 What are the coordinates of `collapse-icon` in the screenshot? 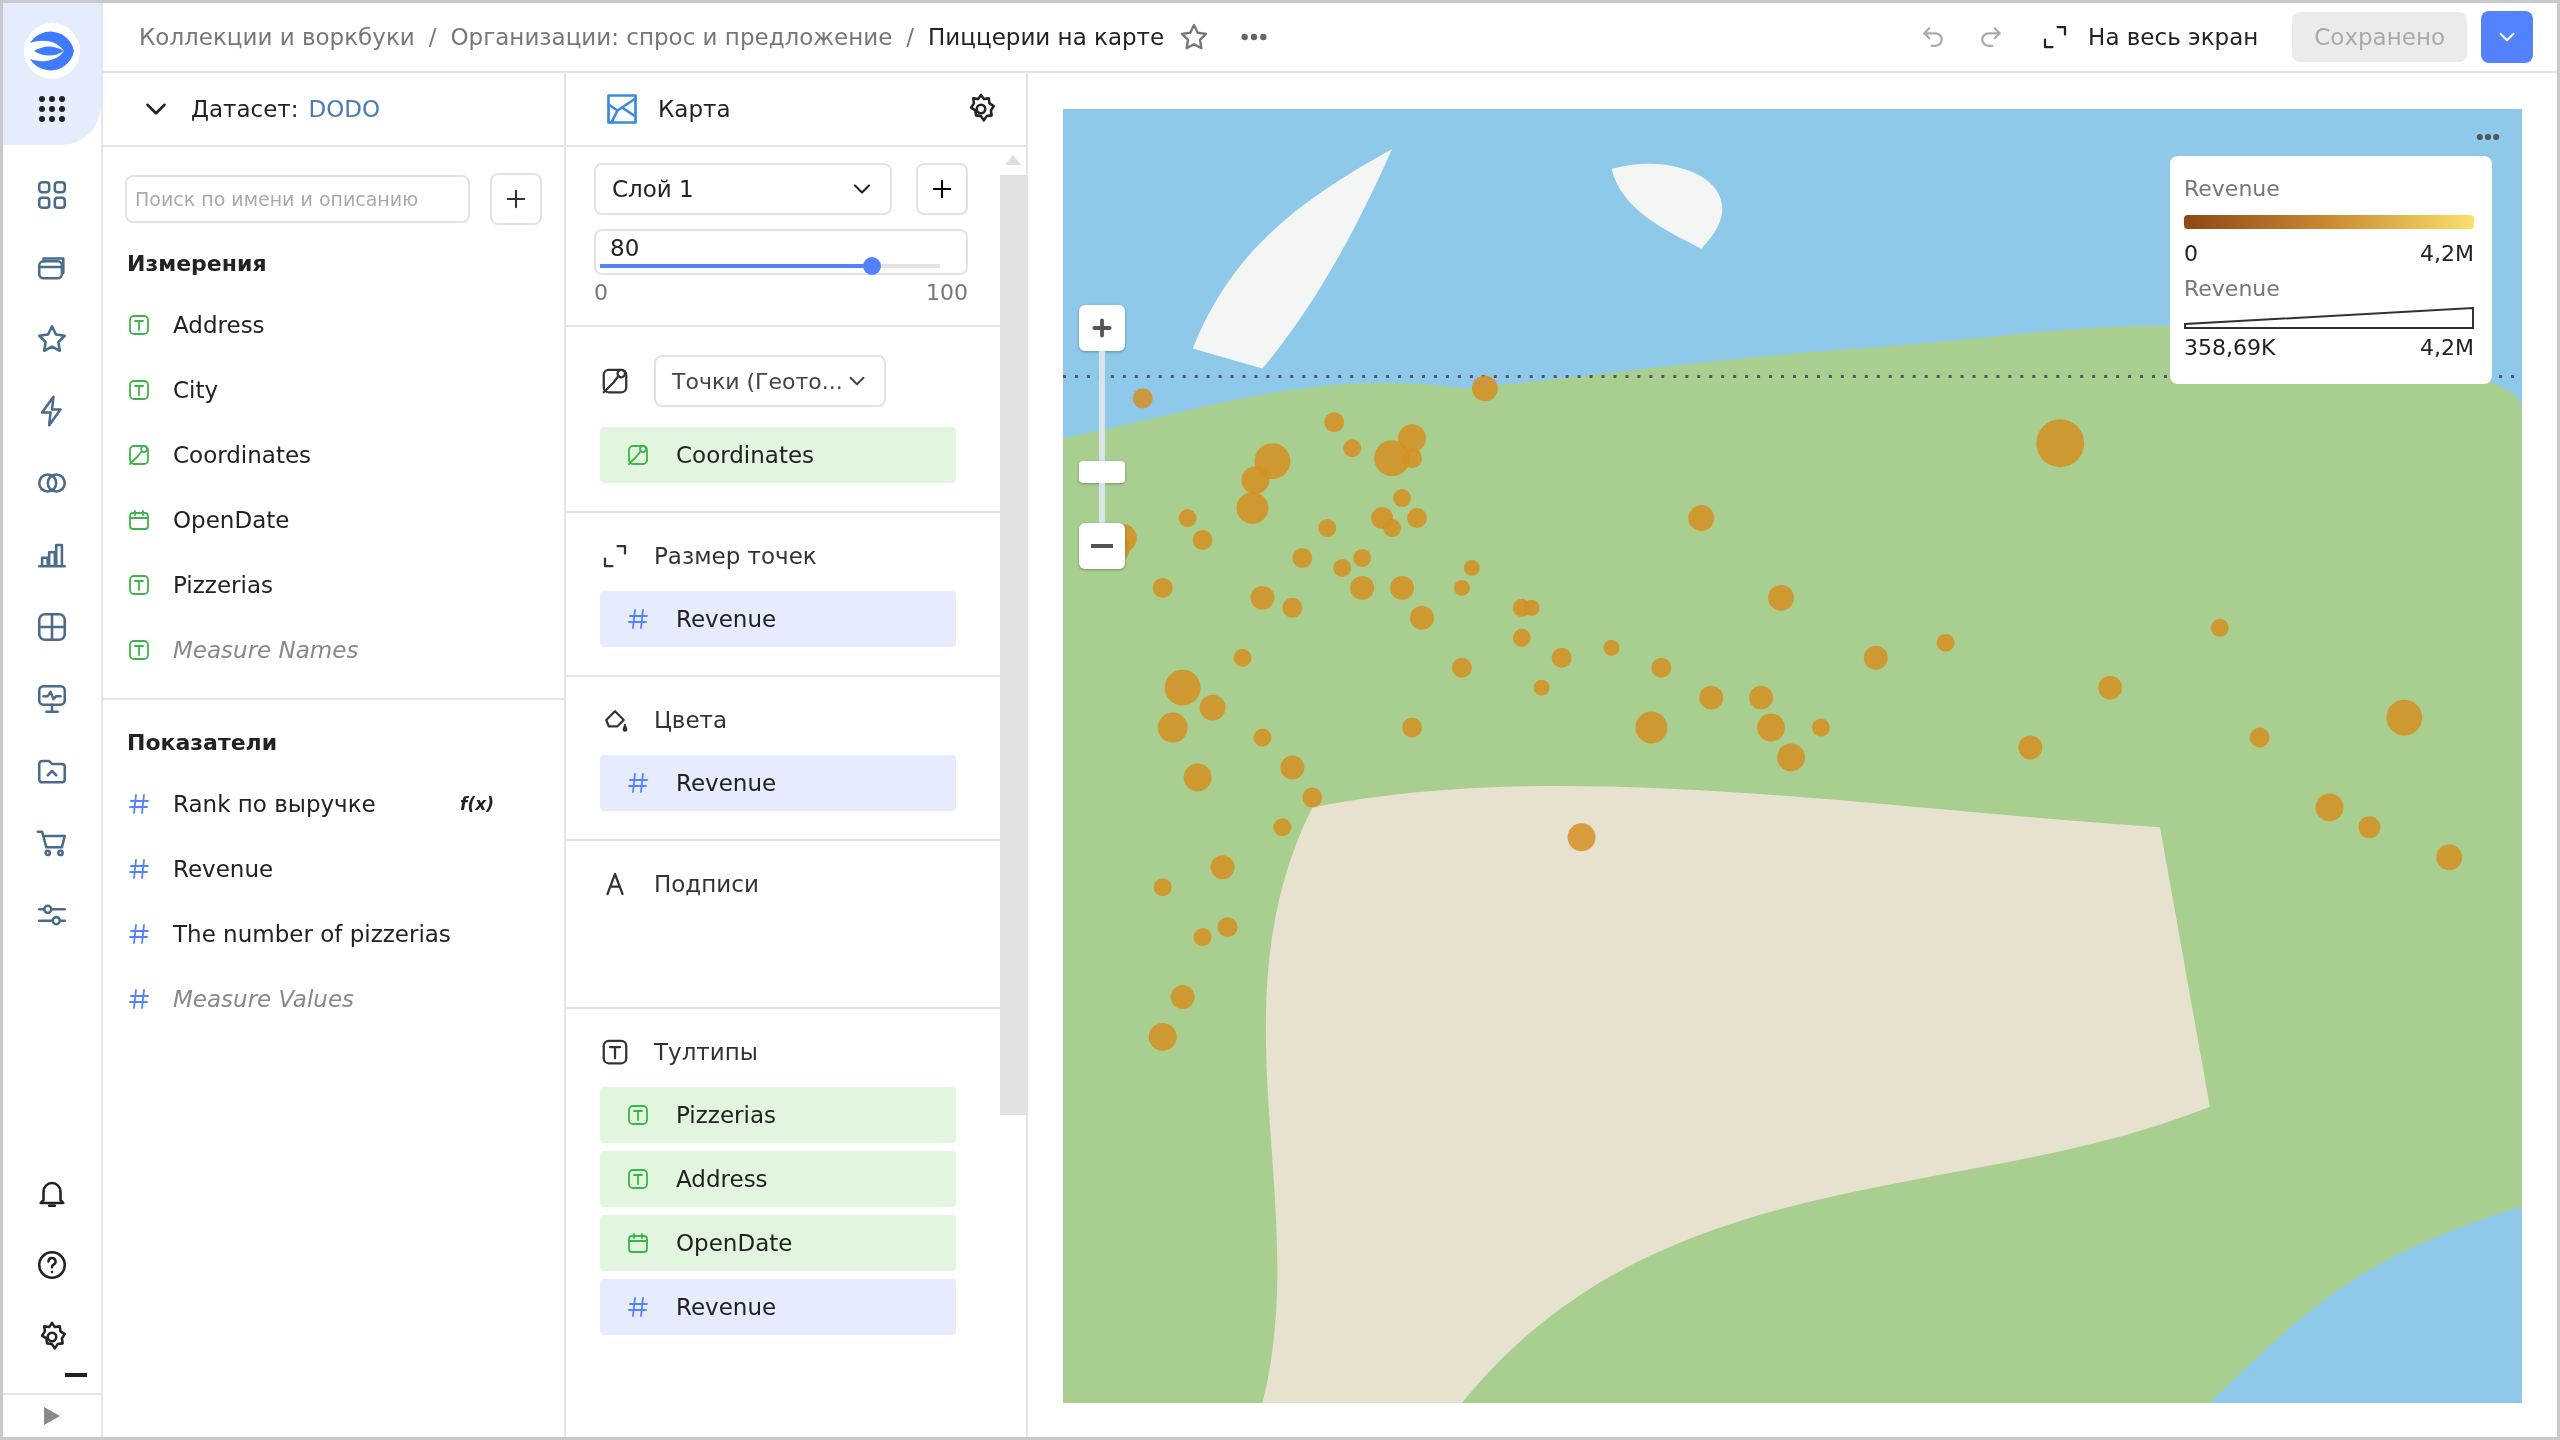 It's located at (76, 1376).